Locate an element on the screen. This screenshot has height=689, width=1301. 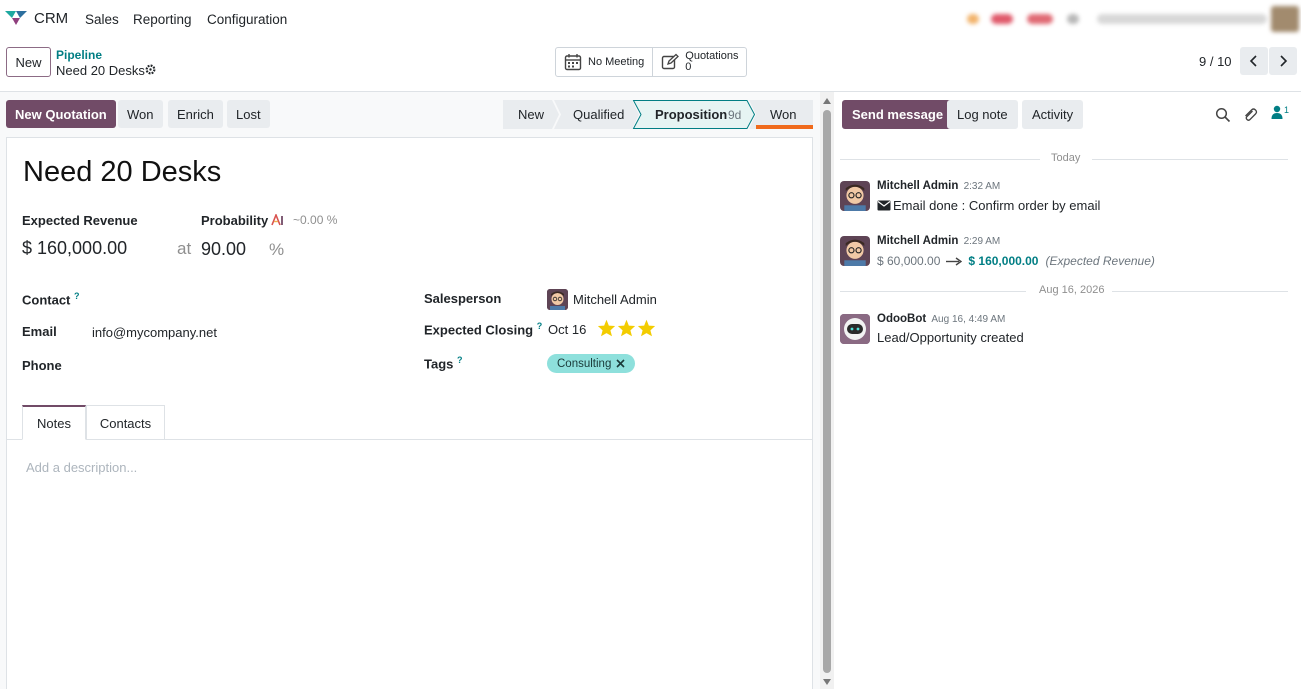
tags-help-icon: ? is located at coordinates (460, 360).